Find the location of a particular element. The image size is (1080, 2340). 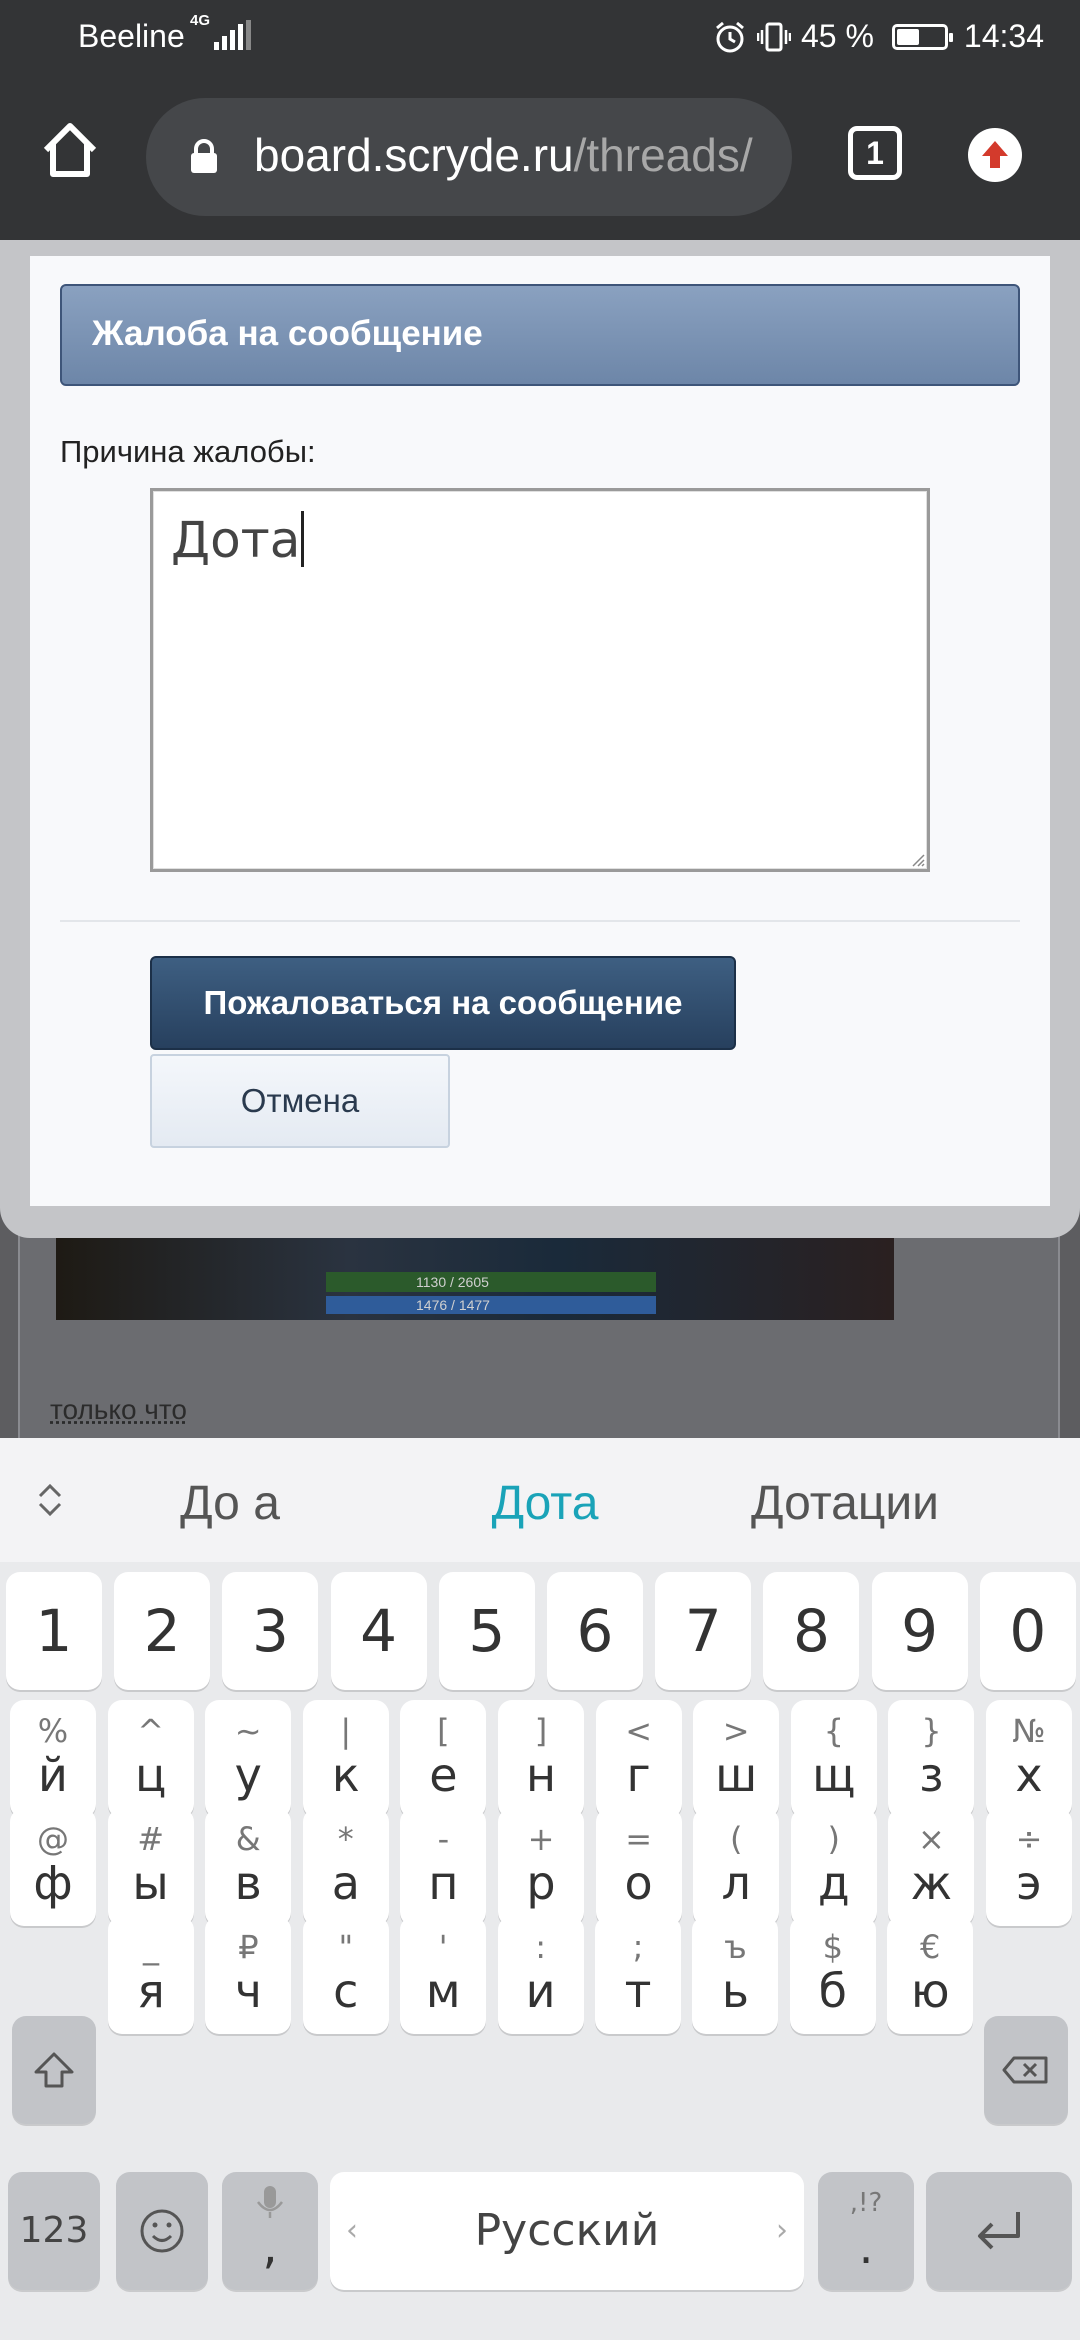

key-letter-м: ' м is located at coordinates (443, 1975).